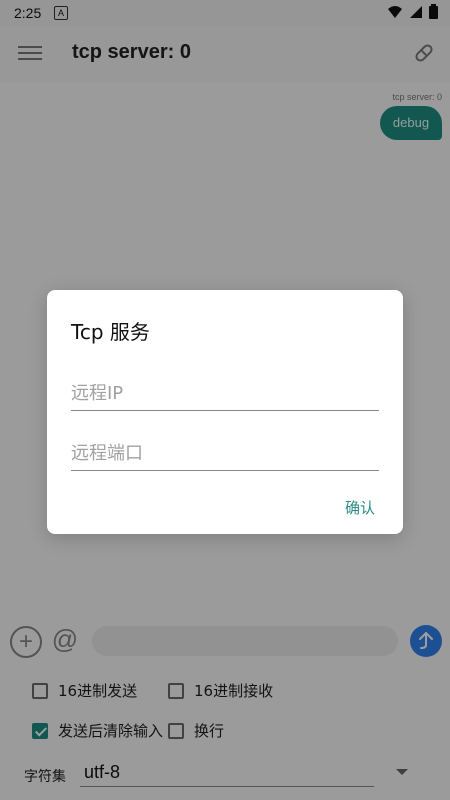 Image resolution: width=450 pixels, height=800 pixels. Describe the element at coordinates (225, 393) in the screenshot. I see `remote-ip-field` at that location.